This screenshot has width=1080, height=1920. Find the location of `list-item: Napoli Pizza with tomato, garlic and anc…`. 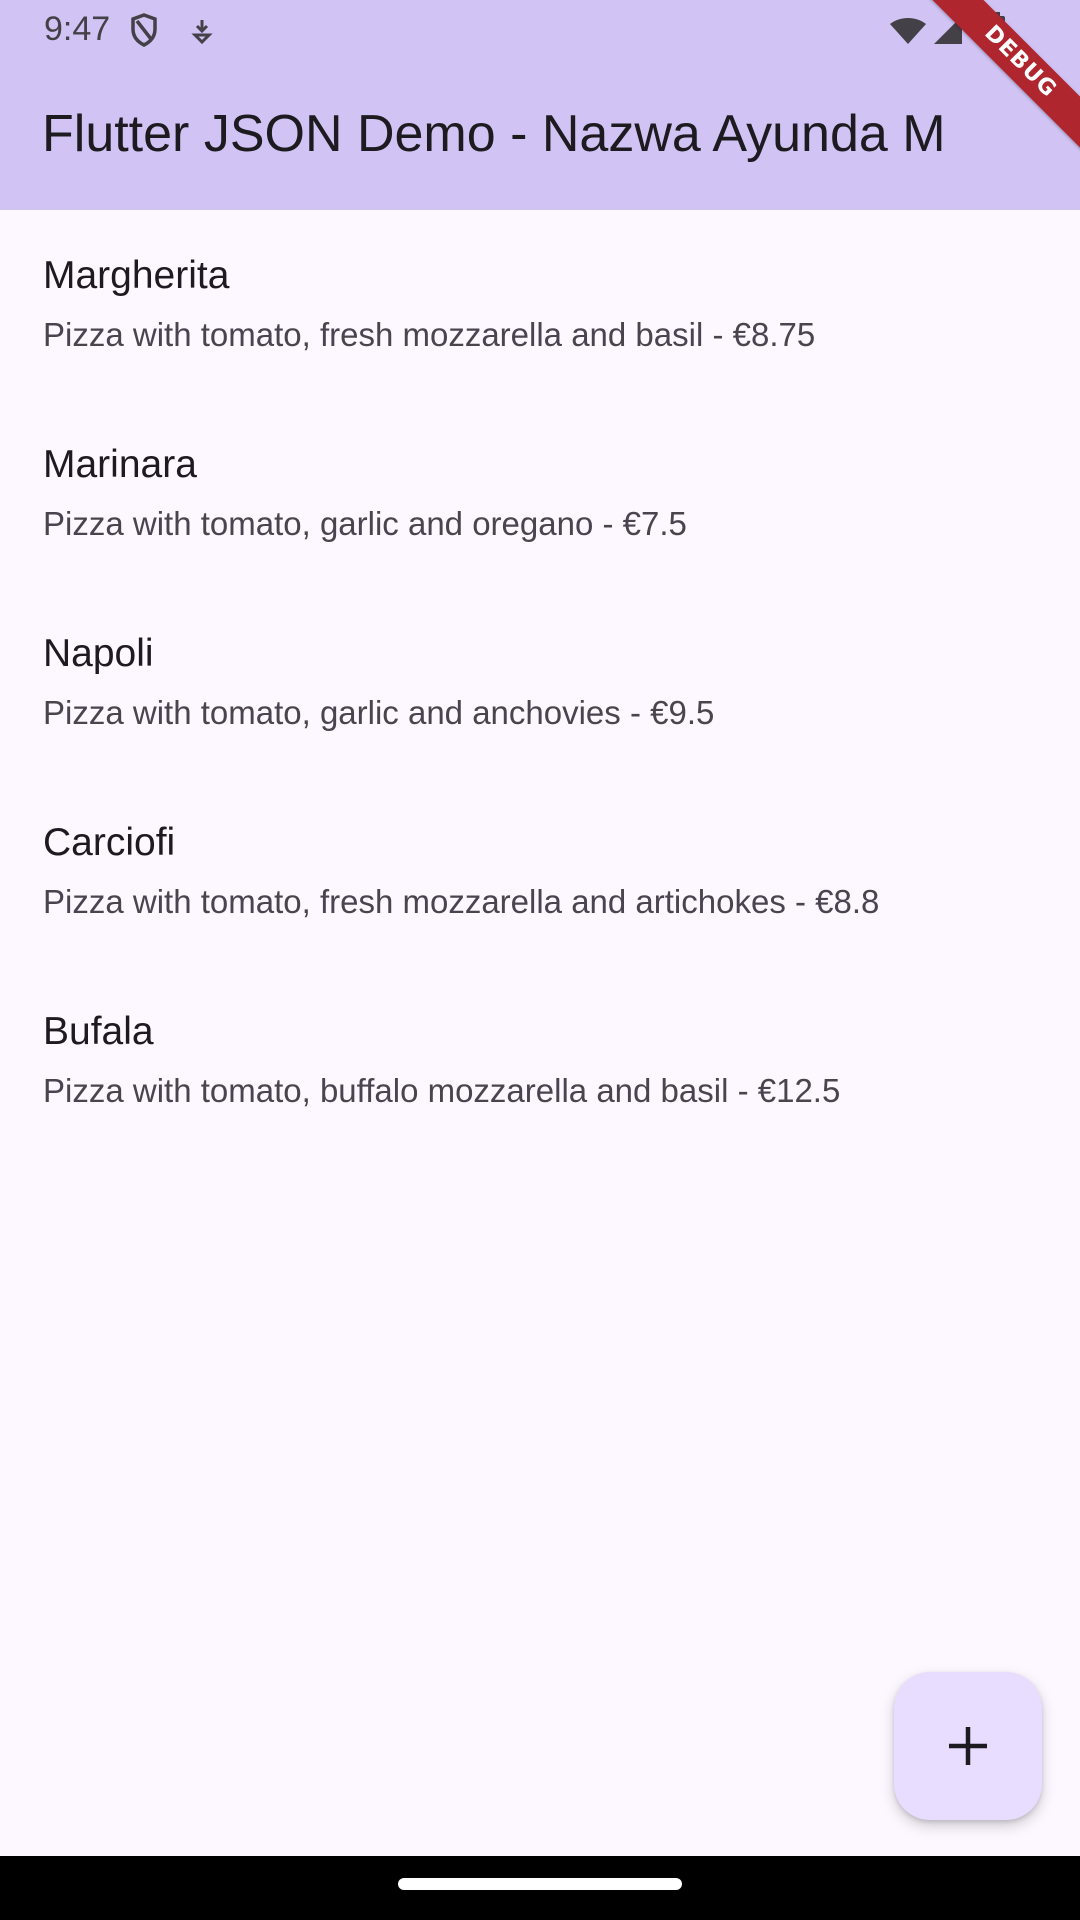

list-item: Napoli Pizza with tomato, garlic and anc… is located at coordinates (540, 682).